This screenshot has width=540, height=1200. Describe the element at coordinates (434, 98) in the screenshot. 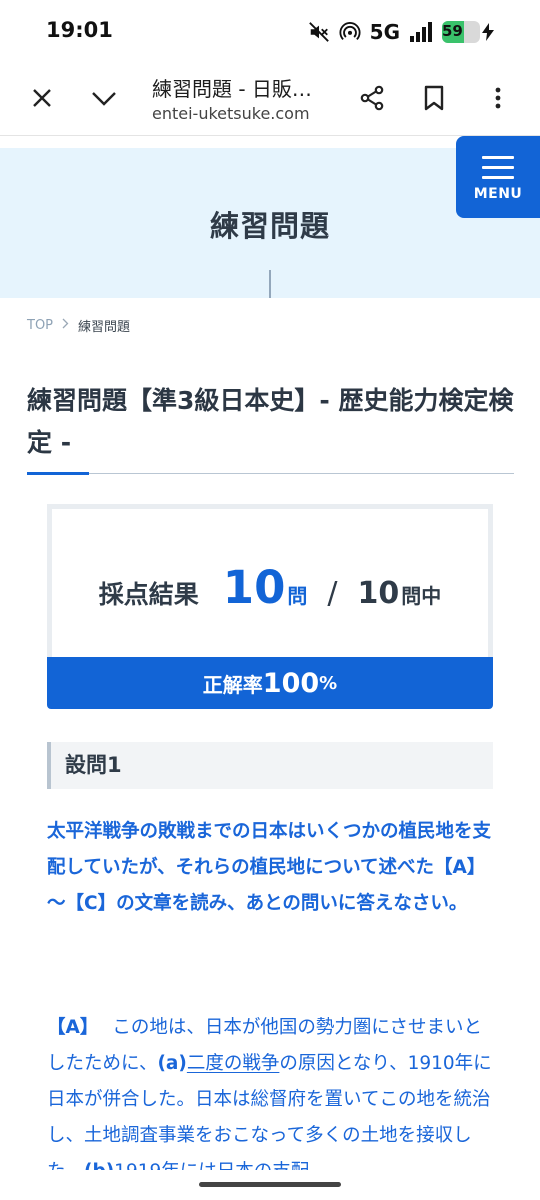

I see `bookmark-icon` at that location.